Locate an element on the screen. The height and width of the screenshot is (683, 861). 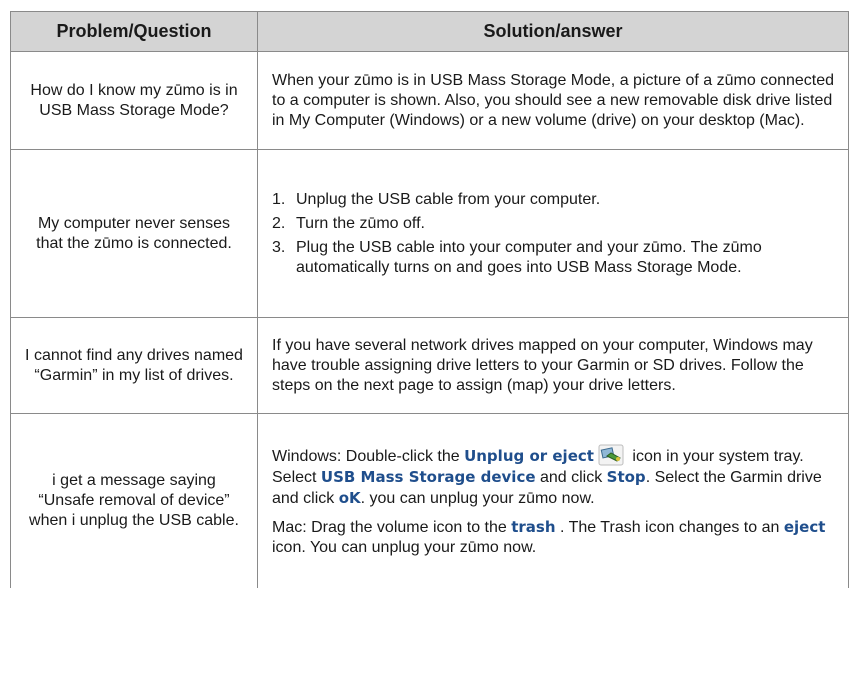
keyword-stop: Stop is located at coordinates (626, 476).